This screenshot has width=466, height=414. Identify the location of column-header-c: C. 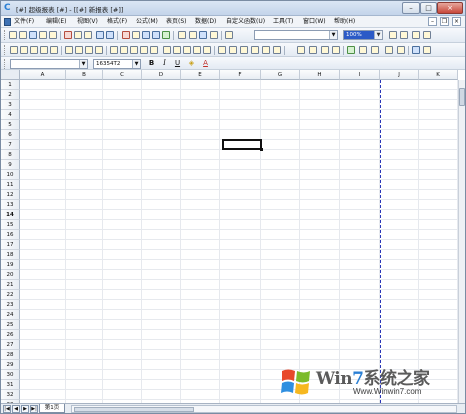
(122, 75).